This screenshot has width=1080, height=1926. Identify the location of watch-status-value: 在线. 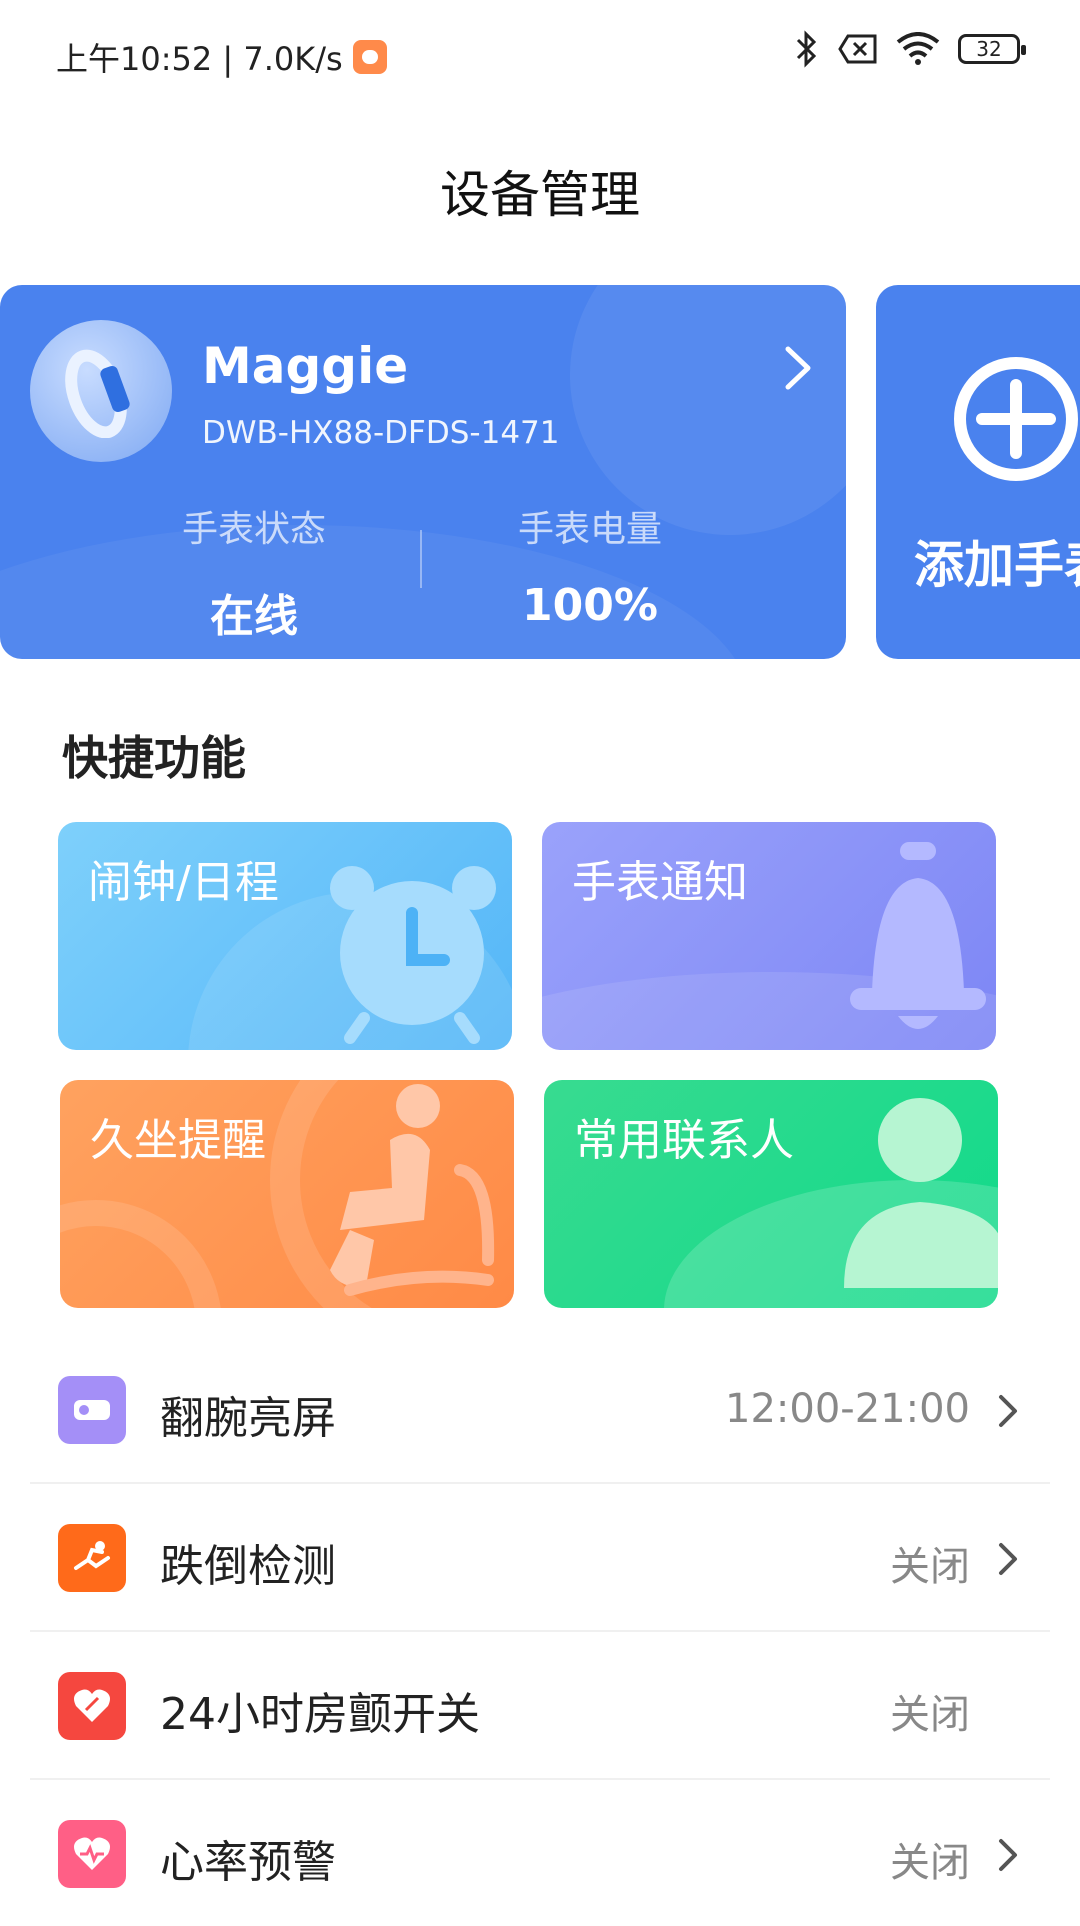
(254, 616).